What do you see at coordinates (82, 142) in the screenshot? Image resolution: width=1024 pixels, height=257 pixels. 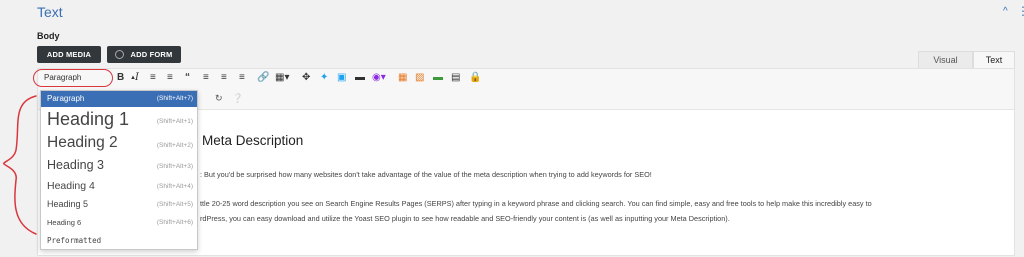 I see `dropdown-item-label: Heading 2` at bounding box center [82, 142].